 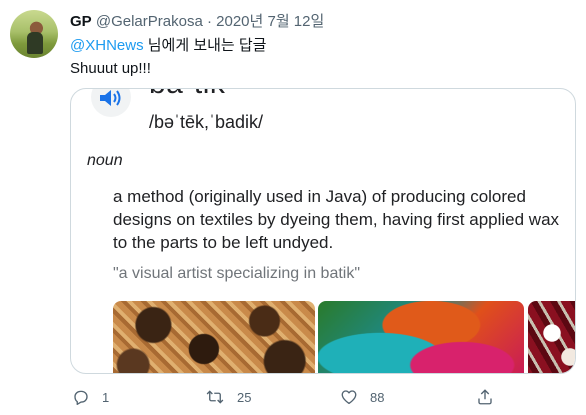 I want to click on tweet-header: GP @GelarPrakosa · 2020년 7월 12일, so click(x=197, y=22).